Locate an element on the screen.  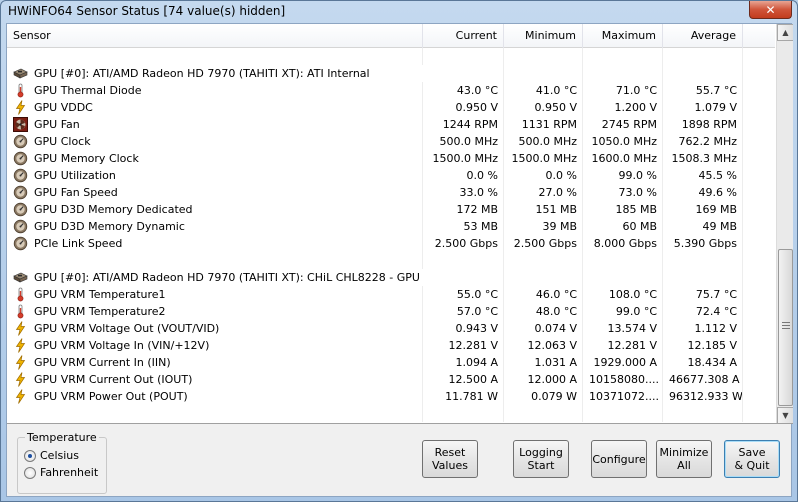
sensor-current-value: 172 MB is located at coordinates (463, 209).